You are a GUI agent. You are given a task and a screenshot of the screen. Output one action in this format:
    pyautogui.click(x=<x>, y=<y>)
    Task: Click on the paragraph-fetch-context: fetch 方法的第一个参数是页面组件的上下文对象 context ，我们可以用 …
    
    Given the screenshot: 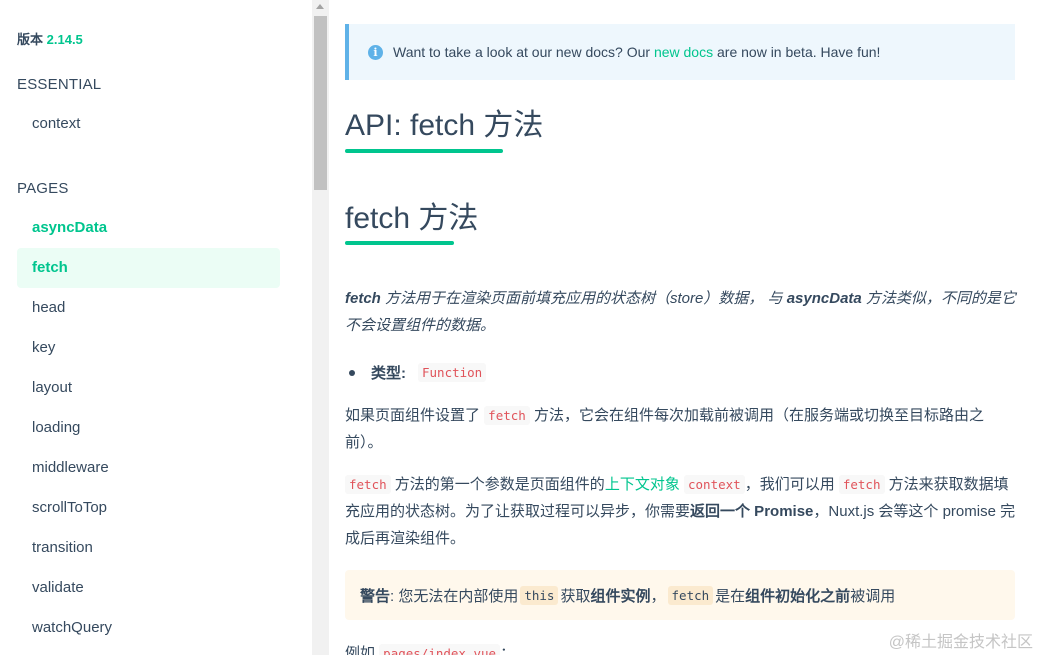 What is the action you would take?
    pyautogui.click(x=681, y=511)
    